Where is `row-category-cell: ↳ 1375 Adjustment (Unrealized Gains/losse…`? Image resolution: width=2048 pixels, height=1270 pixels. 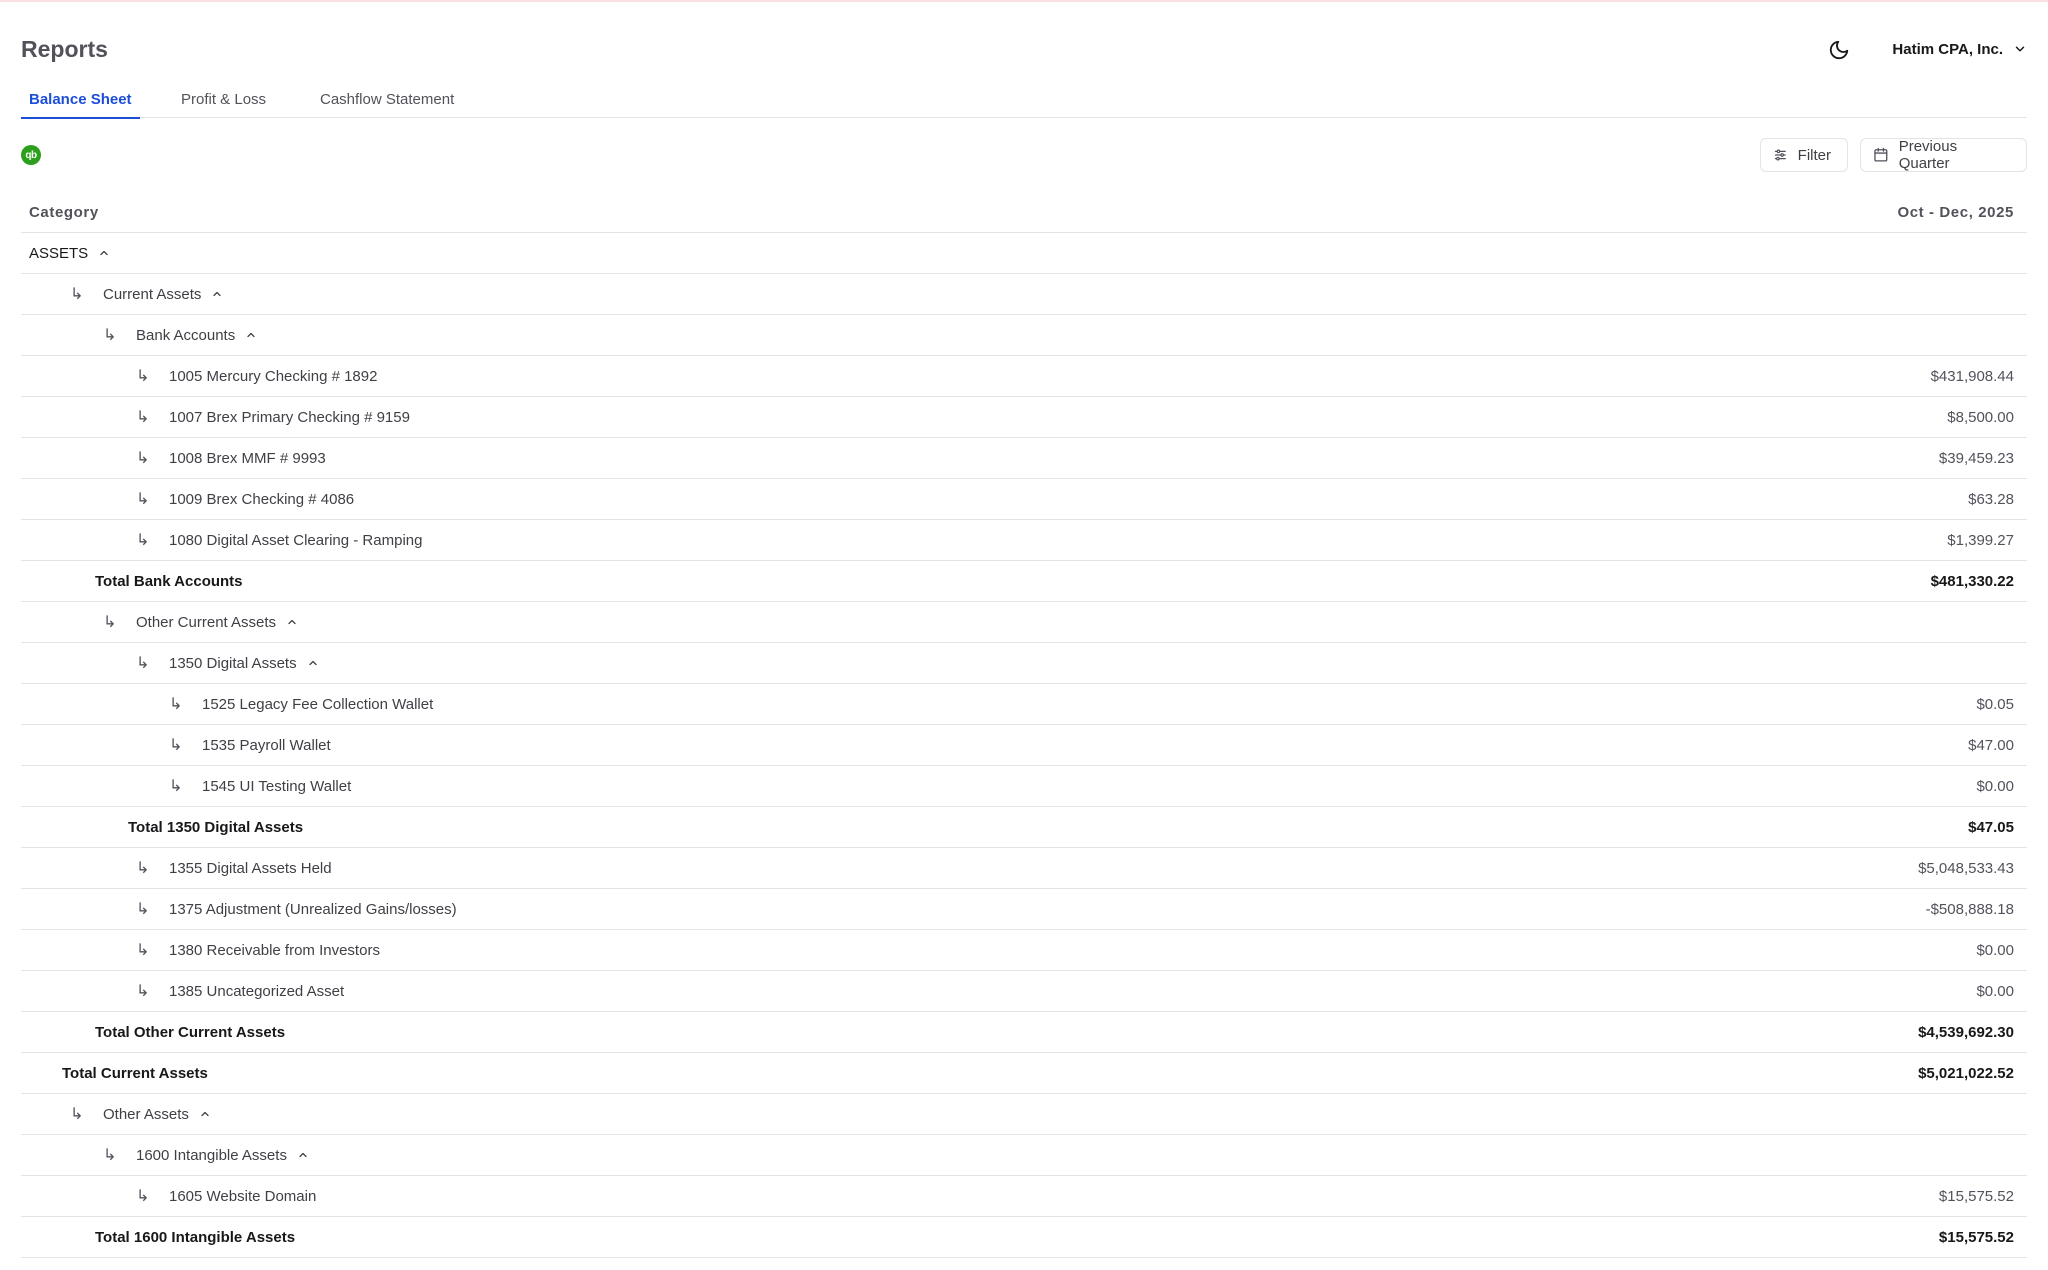
row-category-cell: ↳ 1375 Adjustment (Unrealized Gains/losse… is located at coordinates (296, 909).